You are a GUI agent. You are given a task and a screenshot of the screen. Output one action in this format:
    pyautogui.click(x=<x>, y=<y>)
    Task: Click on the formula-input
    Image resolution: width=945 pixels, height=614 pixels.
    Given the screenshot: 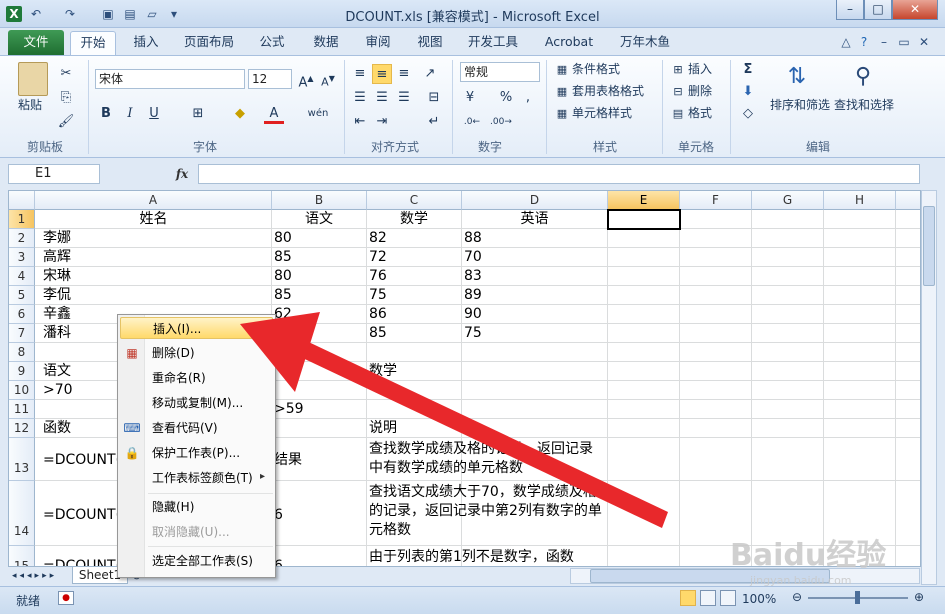 What is the action you would take?
    pyautogui.click(x=559, y=174)
    